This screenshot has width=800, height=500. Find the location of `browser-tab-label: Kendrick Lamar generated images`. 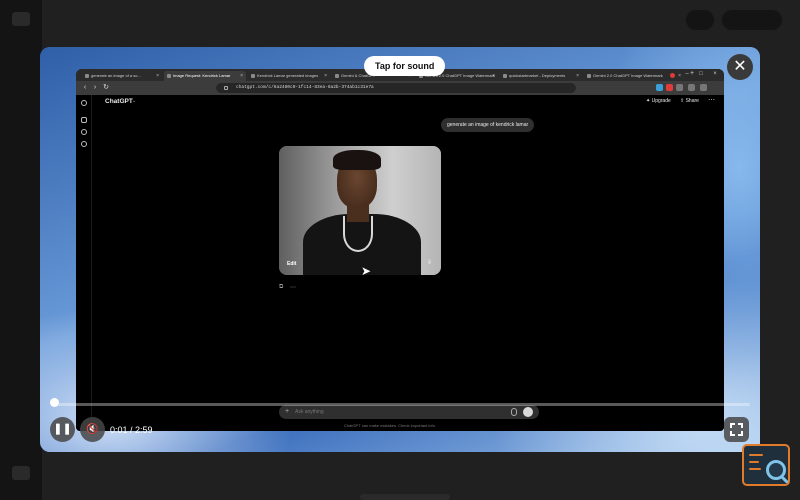

browser-tab-label: Kendrick Lamar generated images is located at coordinates (288, 75).